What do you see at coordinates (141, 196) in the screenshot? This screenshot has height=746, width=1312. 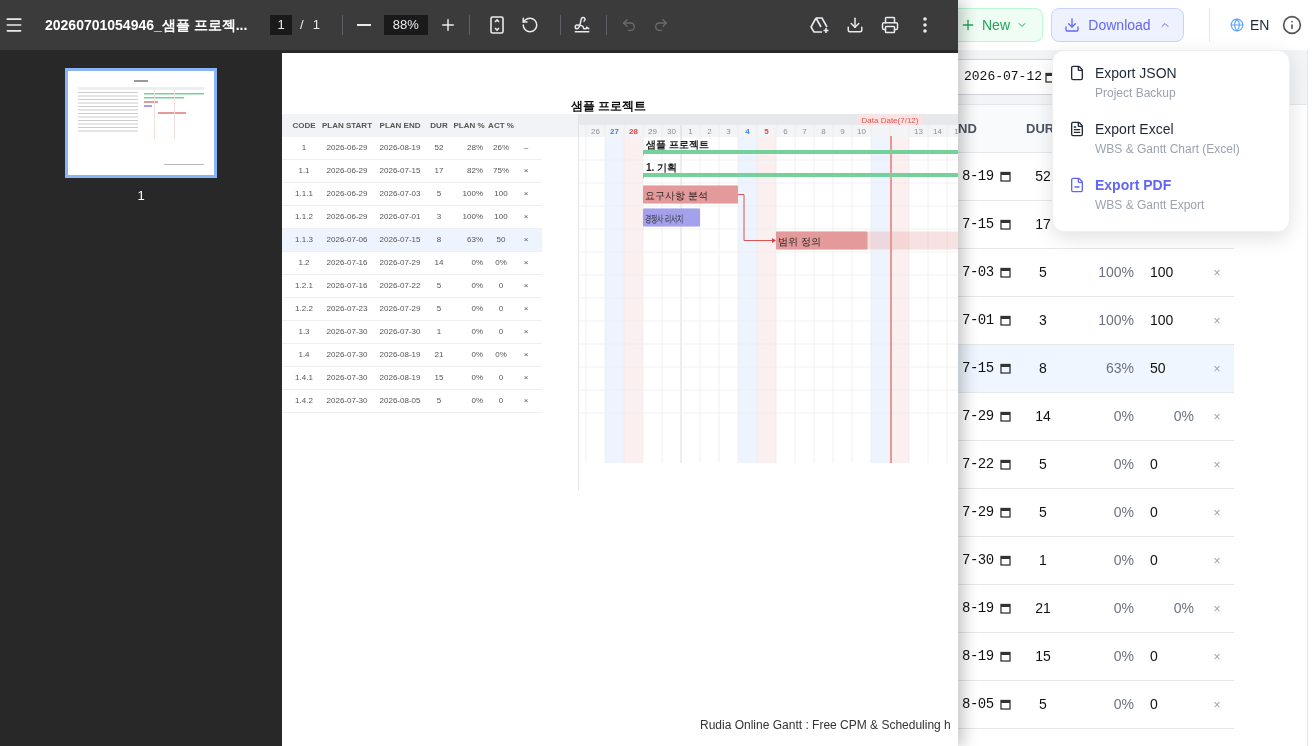 I see `thumbnail-label: 1` at bounding box center [141, 196].